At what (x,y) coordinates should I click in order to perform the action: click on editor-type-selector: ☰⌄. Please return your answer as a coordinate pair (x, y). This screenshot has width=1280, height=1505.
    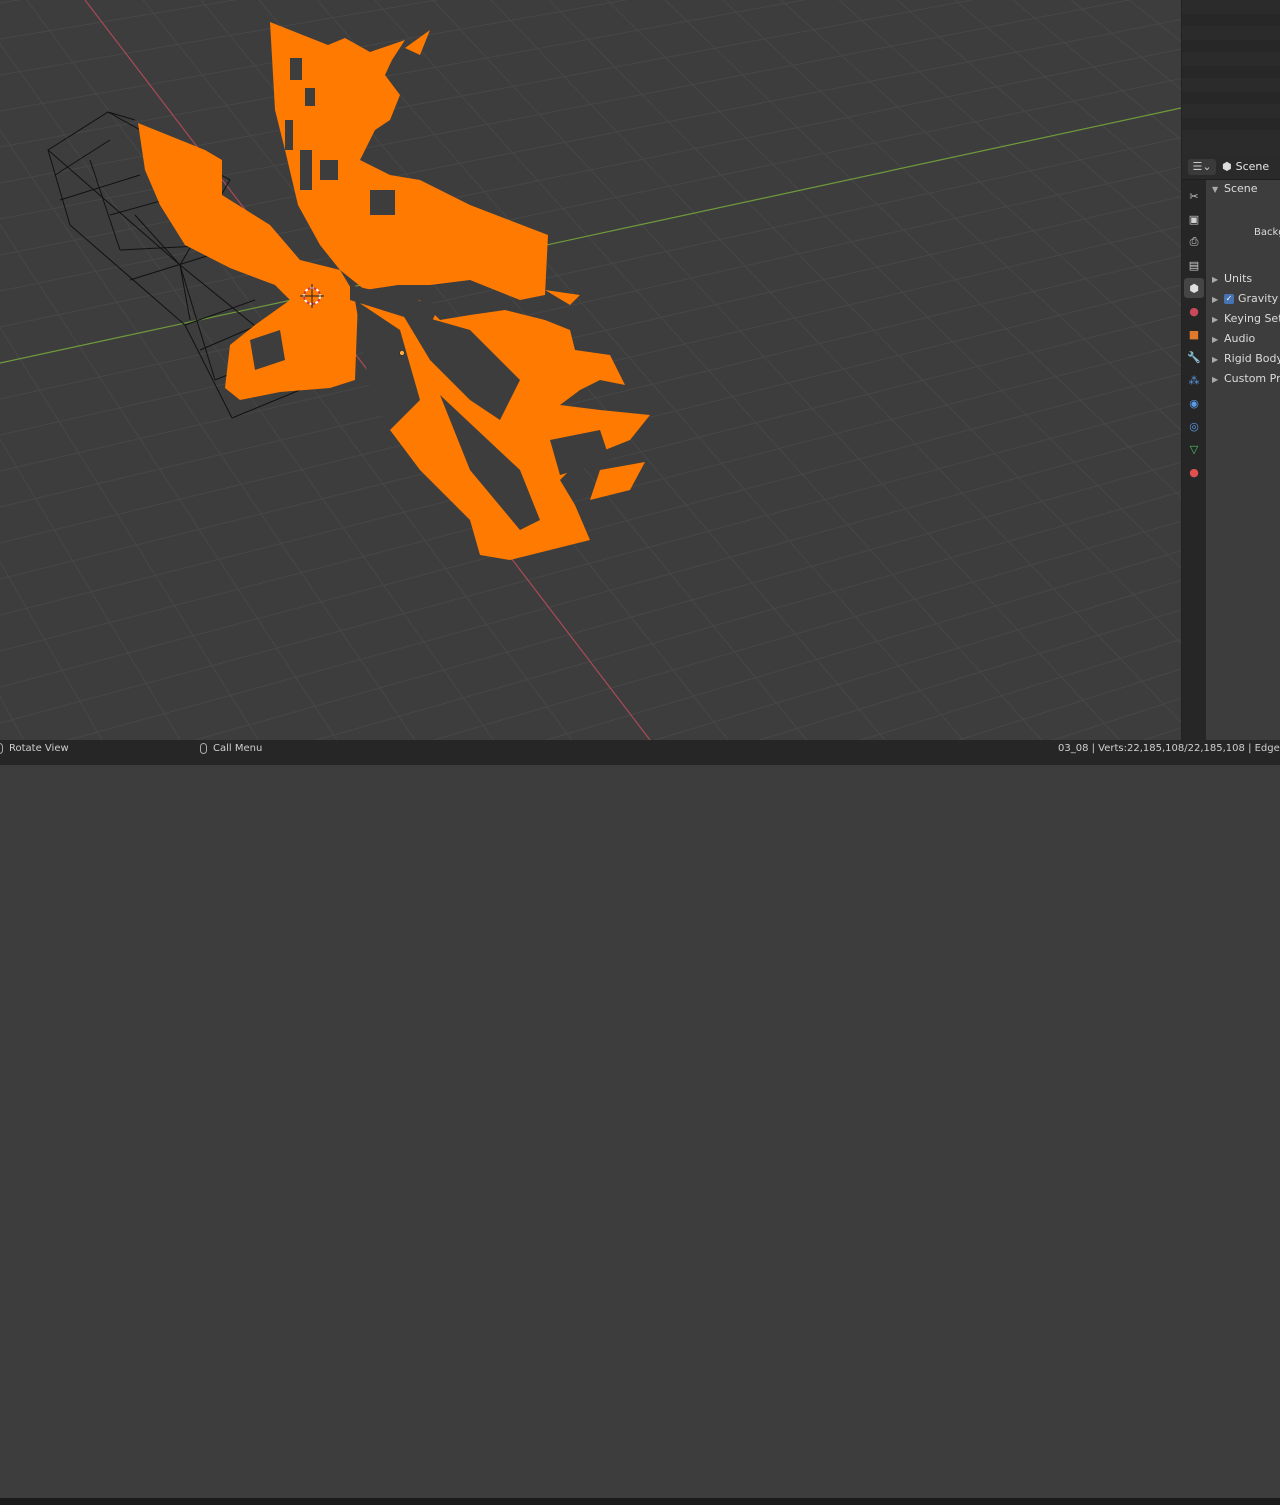
    Looking at the image, I should click on (1202, 167).